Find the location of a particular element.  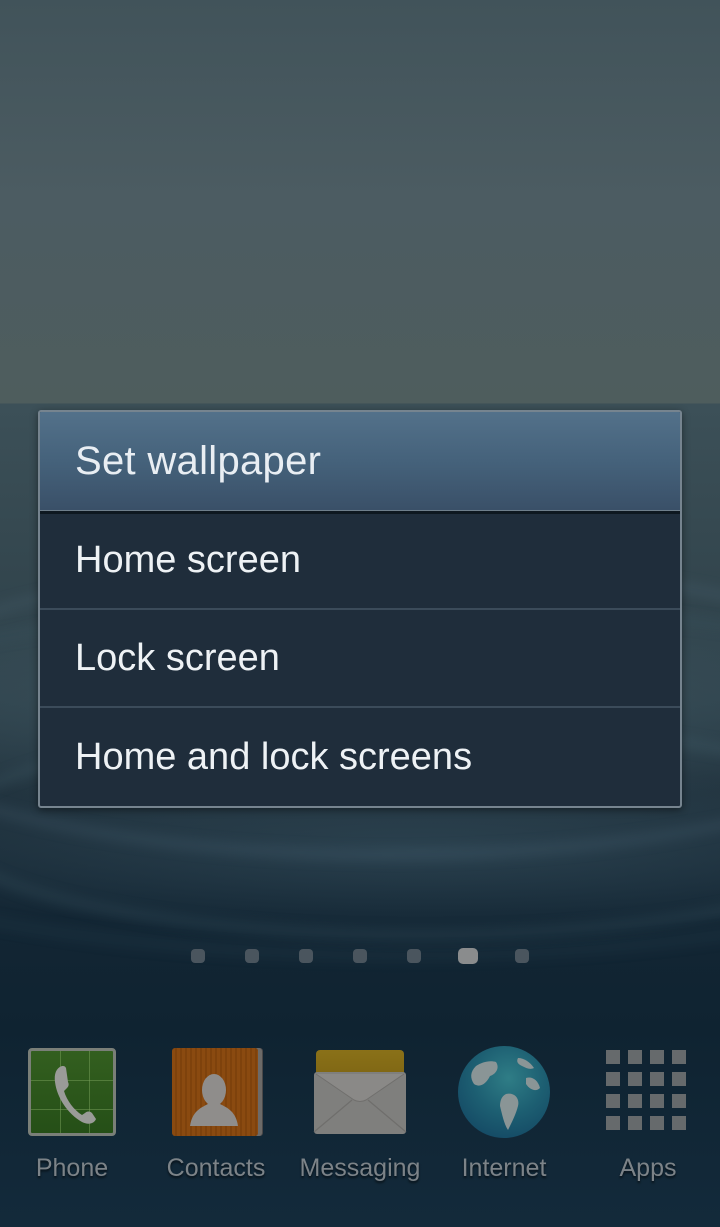

dock-label: Internet is located at coordinates (504, 1168).